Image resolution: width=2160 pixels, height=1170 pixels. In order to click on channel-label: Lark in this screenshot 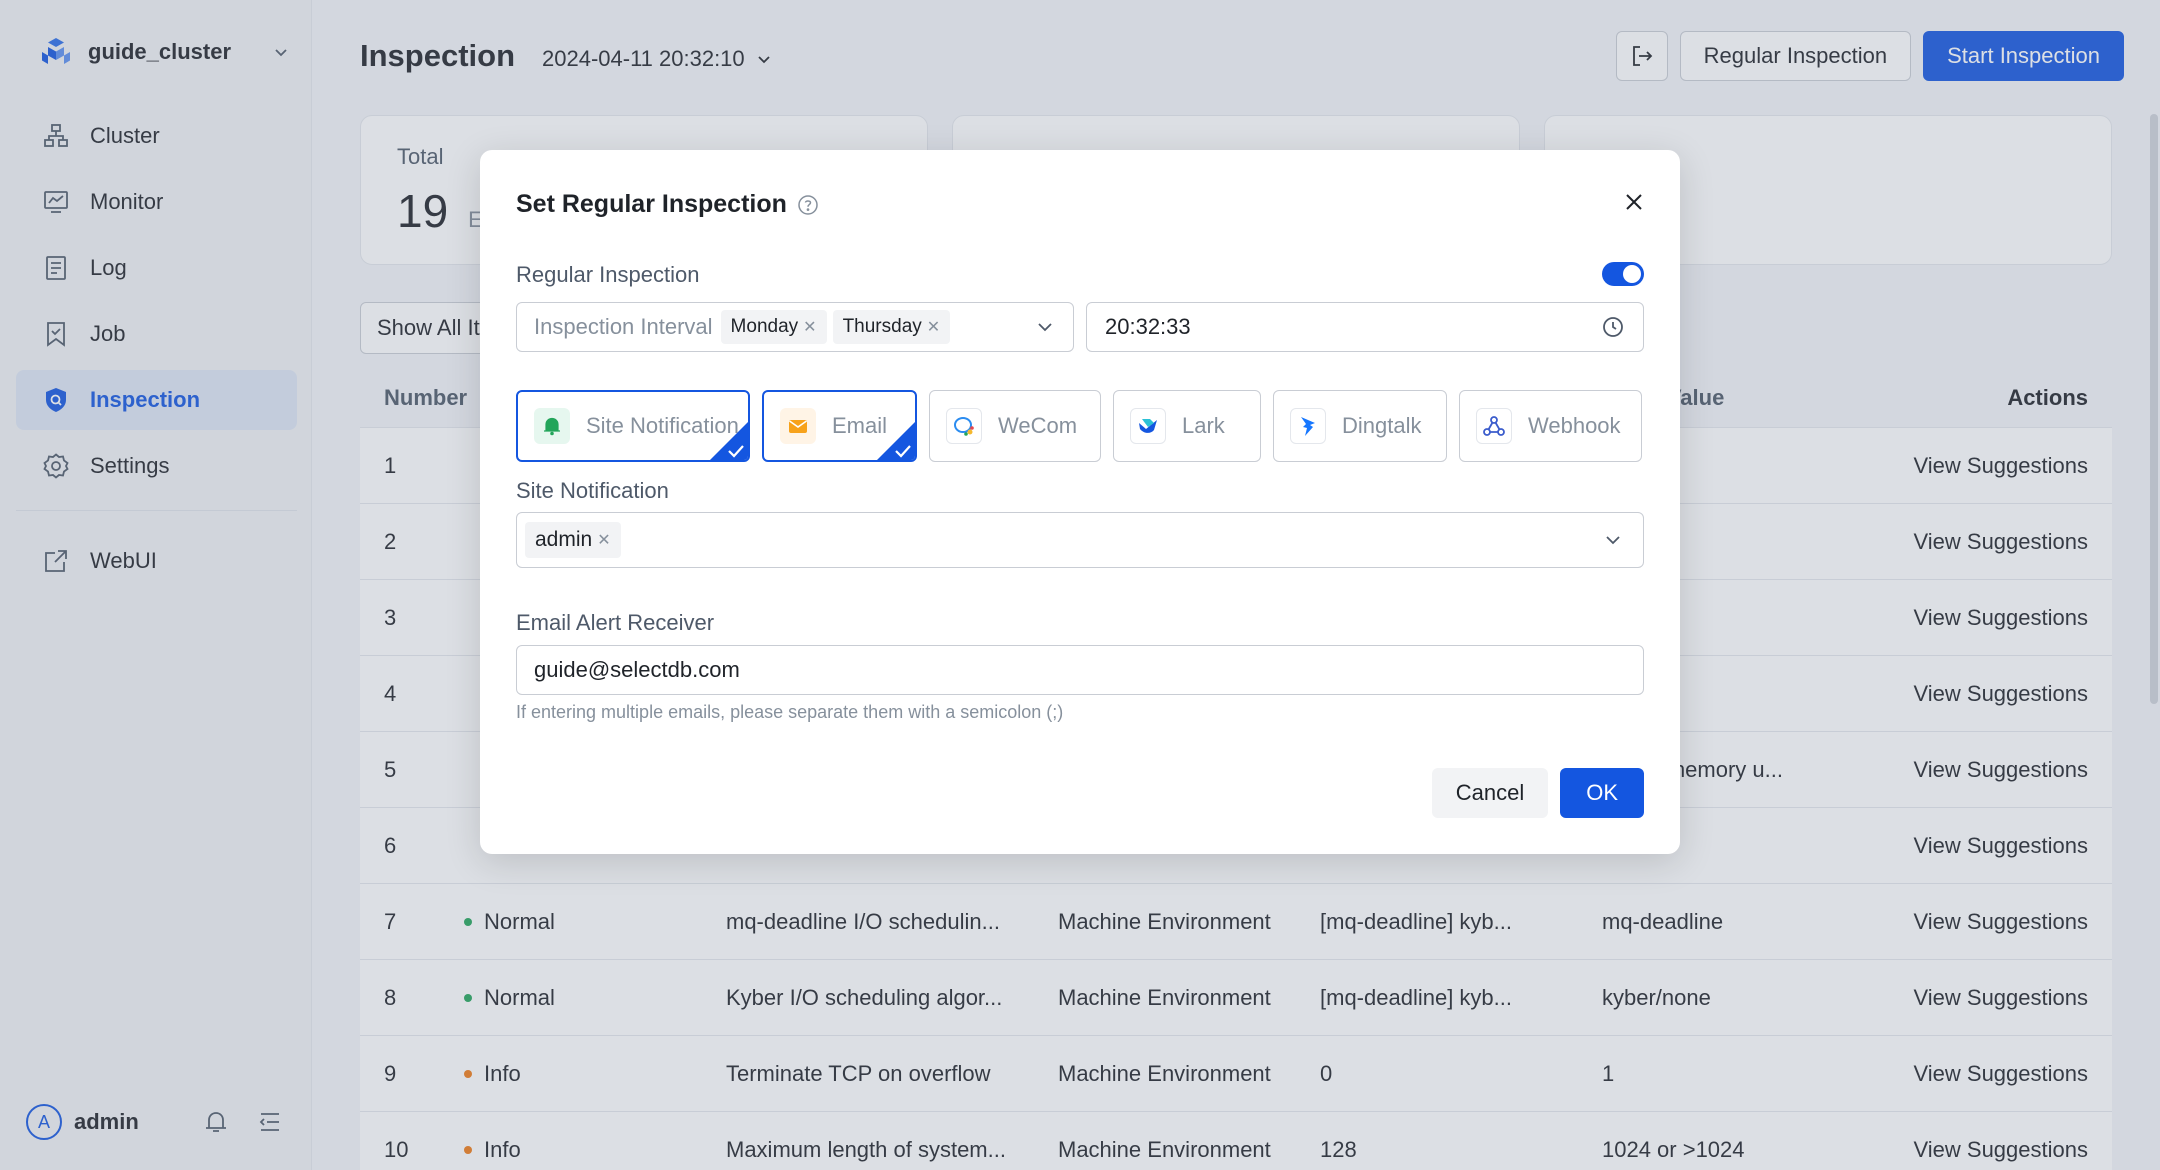, I will do `click(1203, 425)`.